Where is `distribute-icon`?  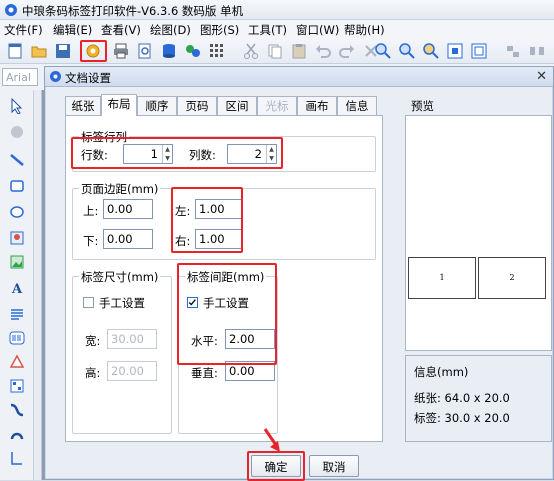
distribute-icon is located at coordinates (537, 51).